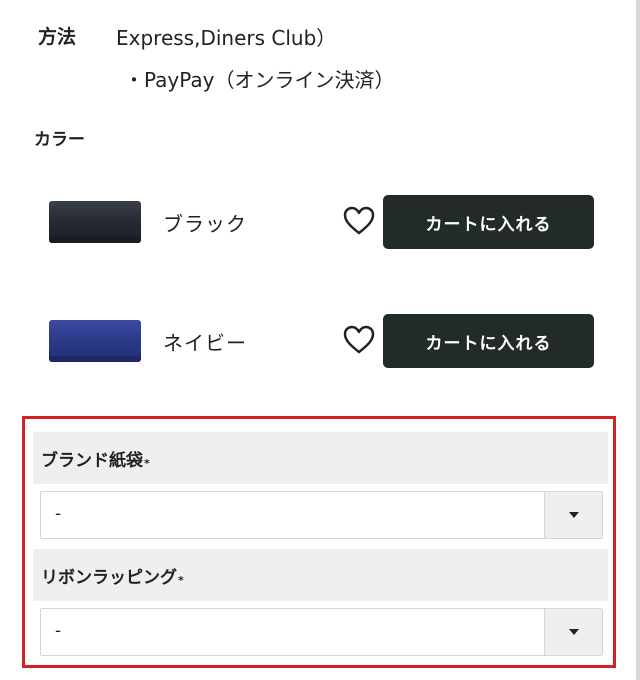 The height and width of the screenshot is (680, 640). I want to click on payment-method-text: ・PayPay（オンライン決済）, so click(259, 80).